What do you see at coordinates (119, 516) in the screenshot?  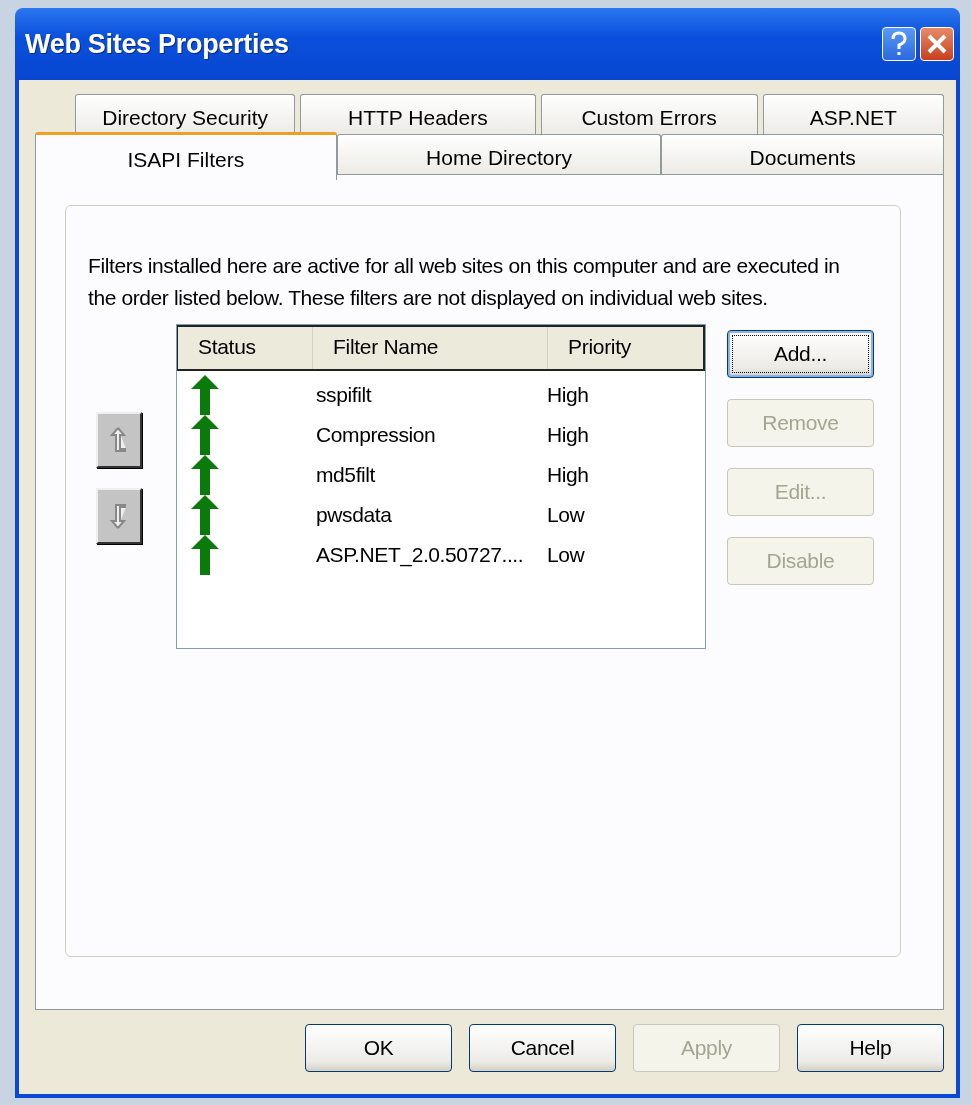 I see `down-arrow-icon` at bounding box center [119, 516].